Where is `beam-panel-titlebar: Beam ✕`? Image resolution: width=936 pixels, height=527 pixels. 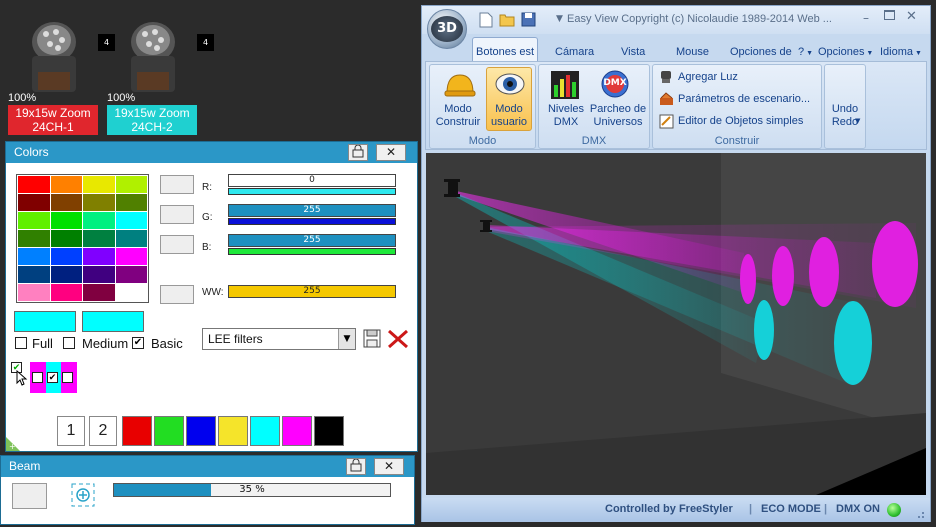 beam-panel-titlebar: Beam ✕ is located at coordinates (207, 466).